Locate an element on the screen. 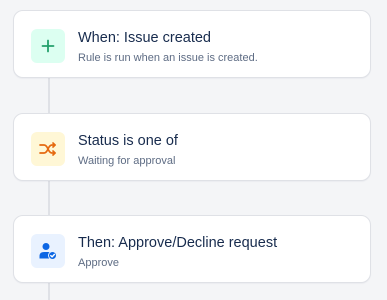 This screenshot has height=300, width=387. shuffle-icon is located at coordinates (47, 149).